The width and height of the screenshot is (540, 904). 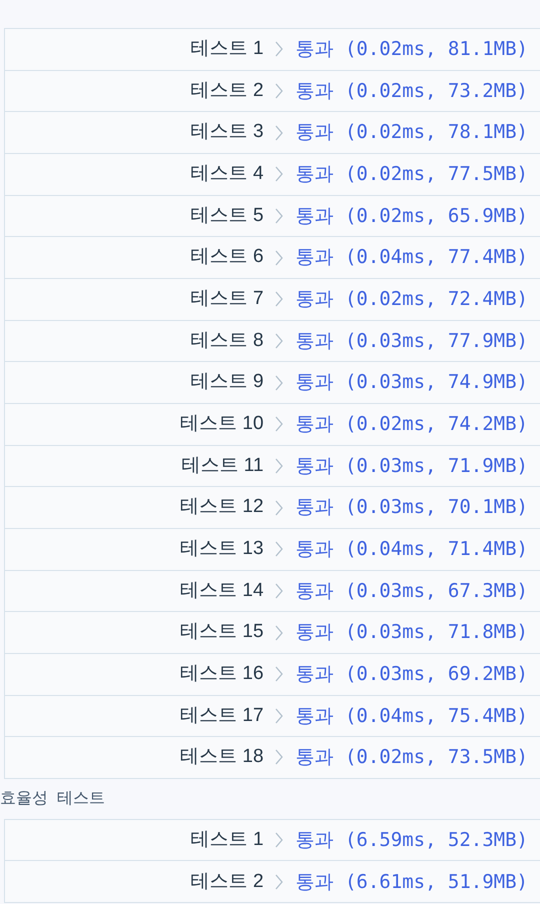 What do you see at coordinates (222, 674) in the screenshot?
I see `test-label: 테스트 16` at bounding box center [222, 674].